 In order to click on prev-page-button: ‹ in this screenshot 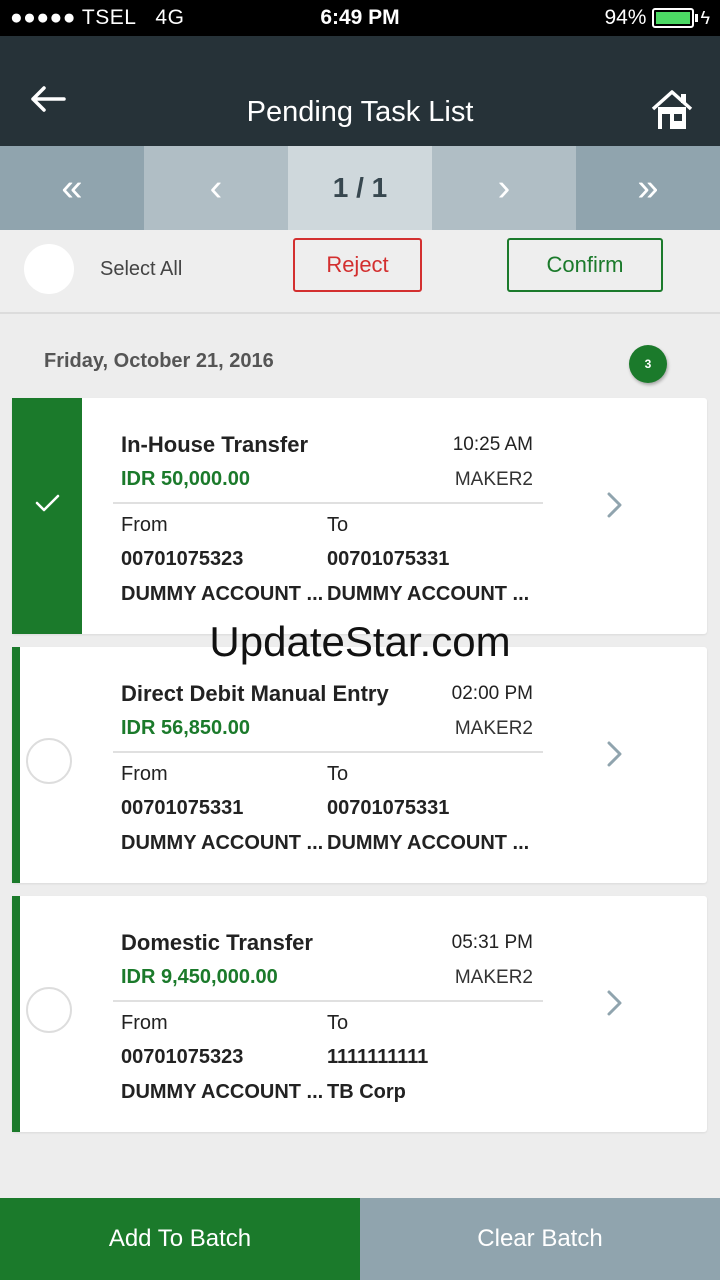, I will do `click(216, 188)`.